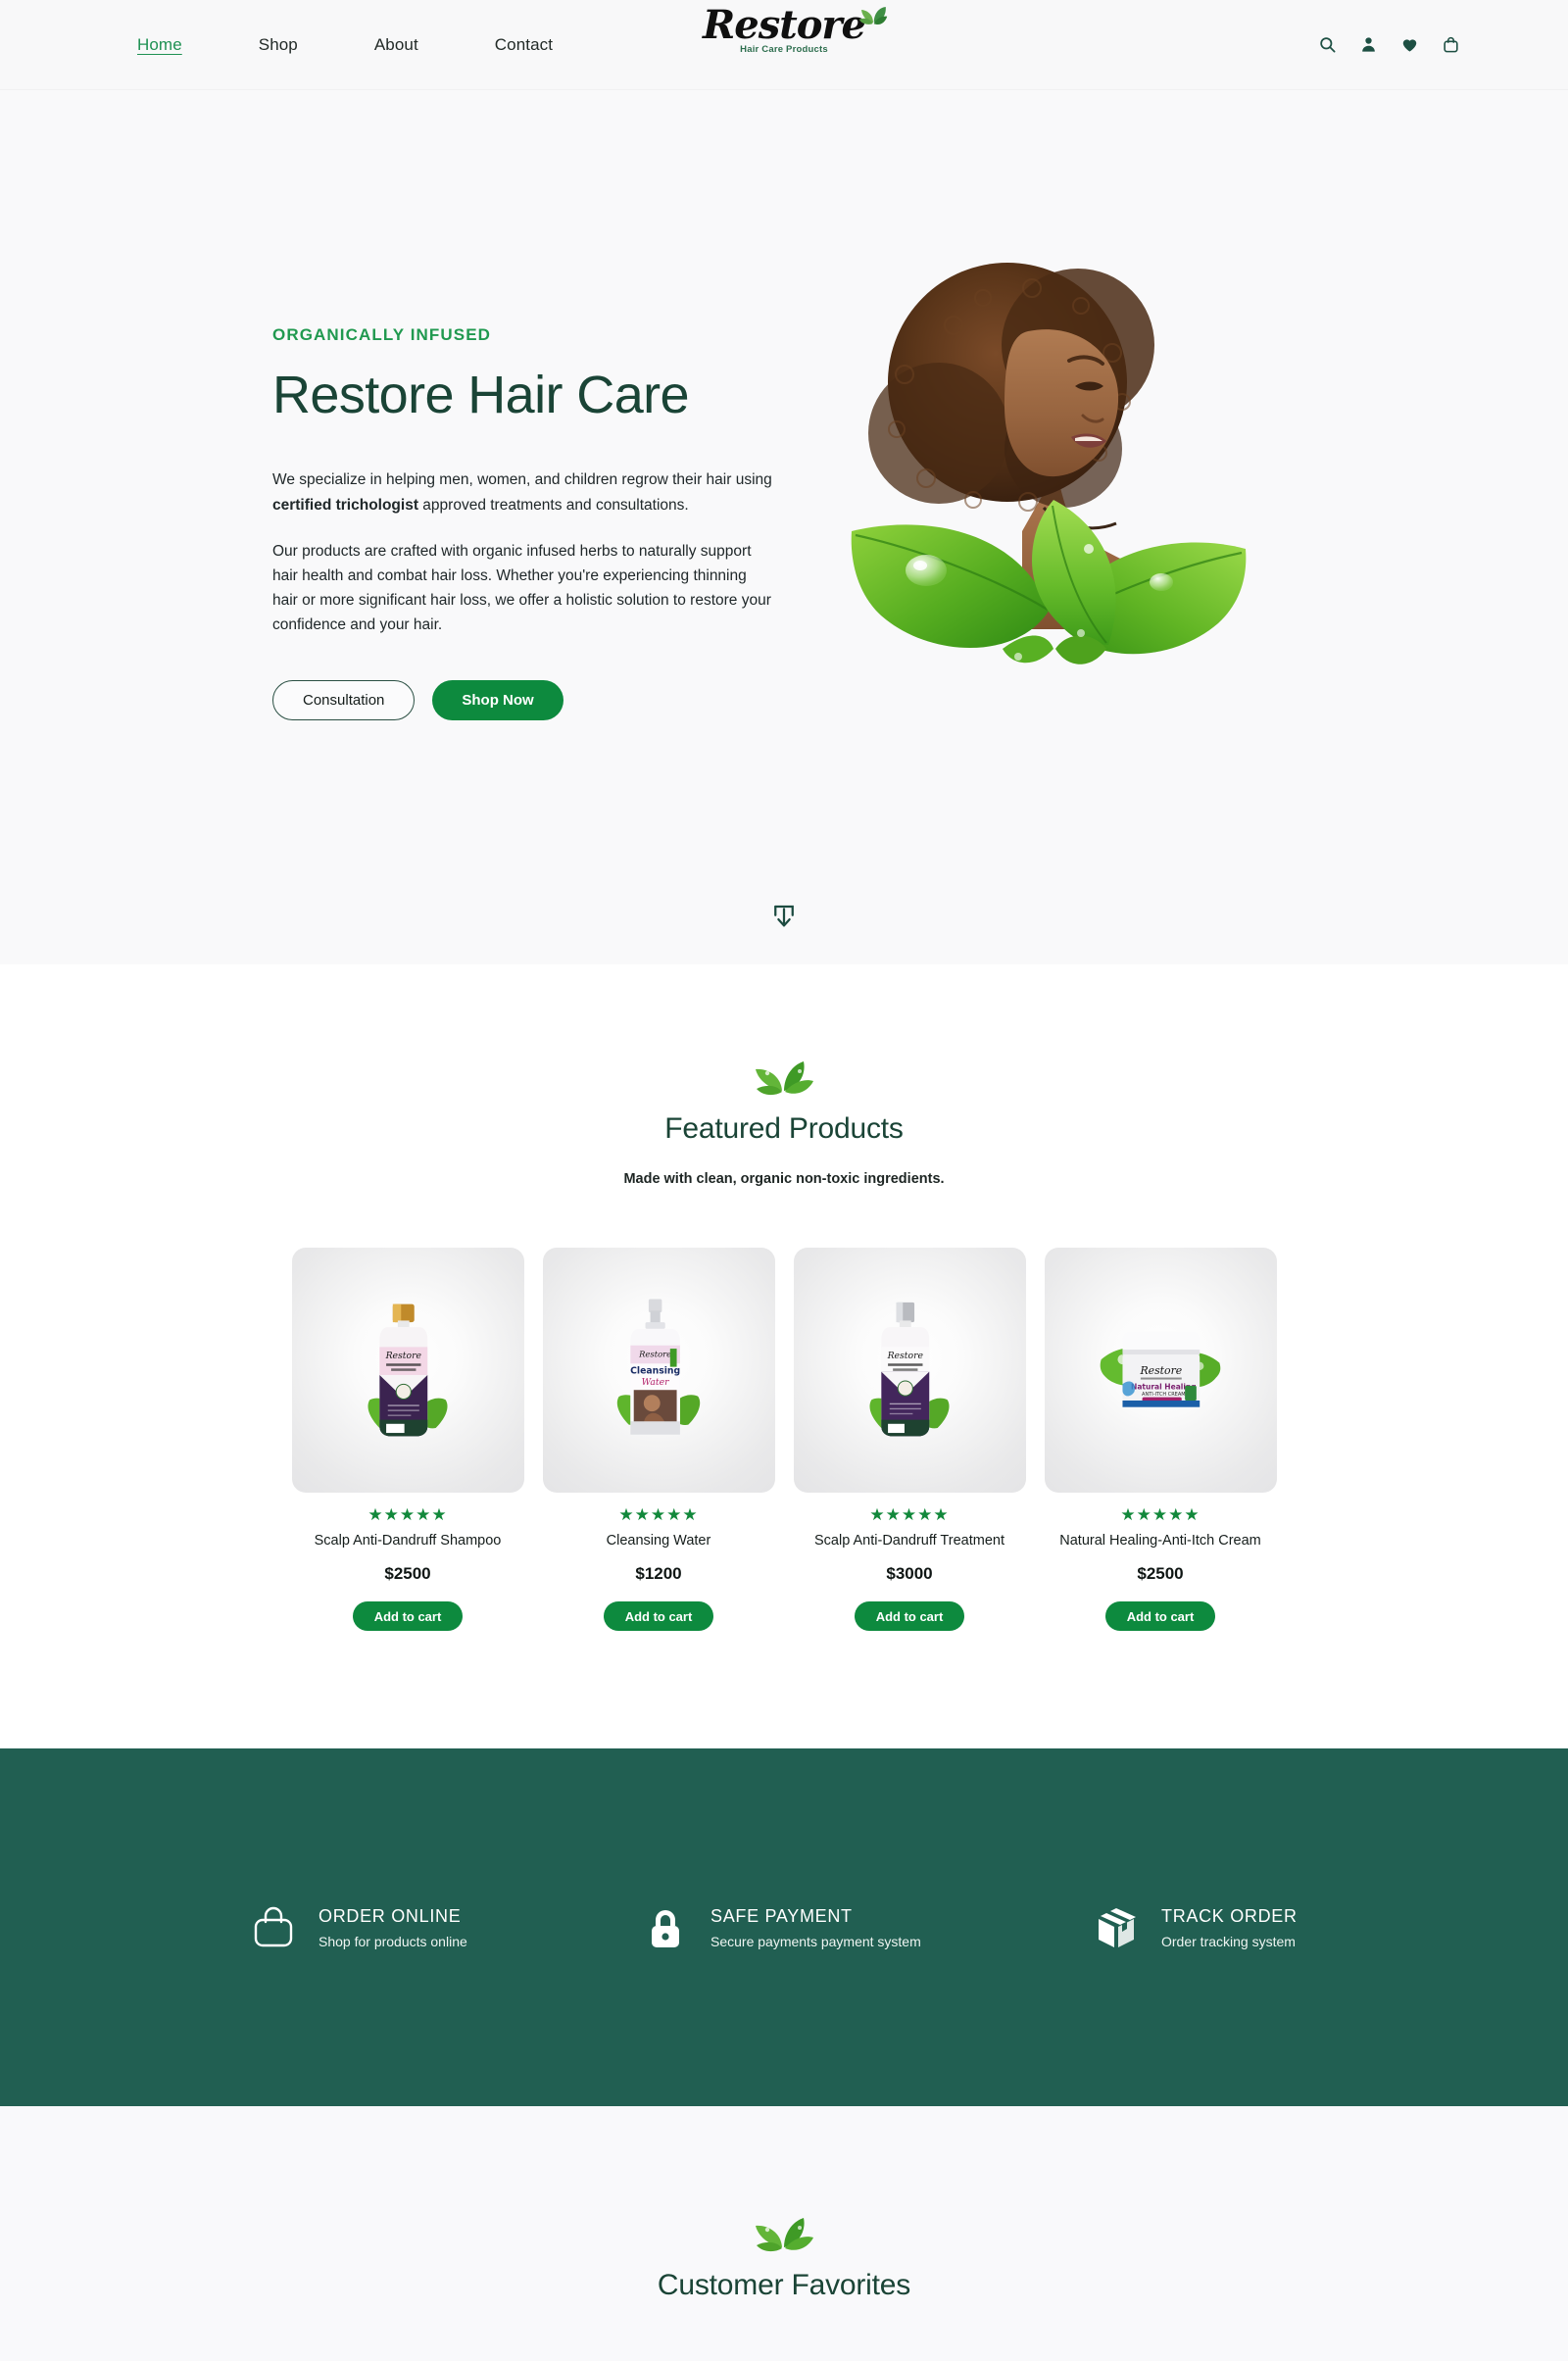 This screenshot has width=1568, height=2361. Describe the element at coordinates (1327, 44) in the screenshot. I see `search-icon` at that location.